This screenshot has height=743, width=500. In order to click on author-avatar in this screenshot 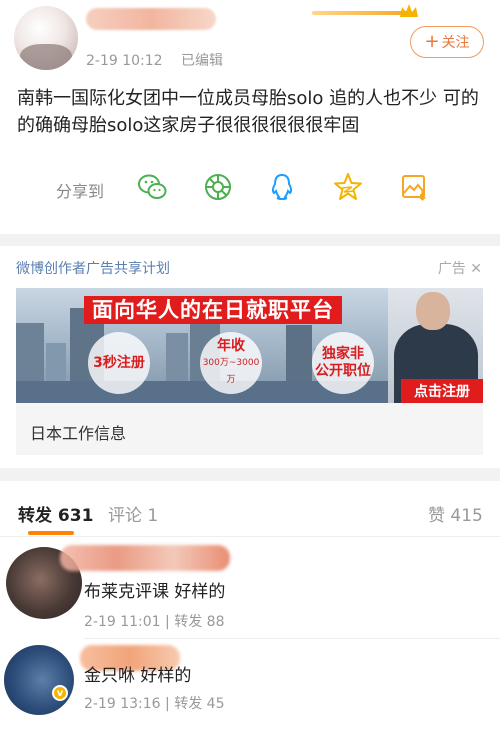, I will do `click(46, 38)`.